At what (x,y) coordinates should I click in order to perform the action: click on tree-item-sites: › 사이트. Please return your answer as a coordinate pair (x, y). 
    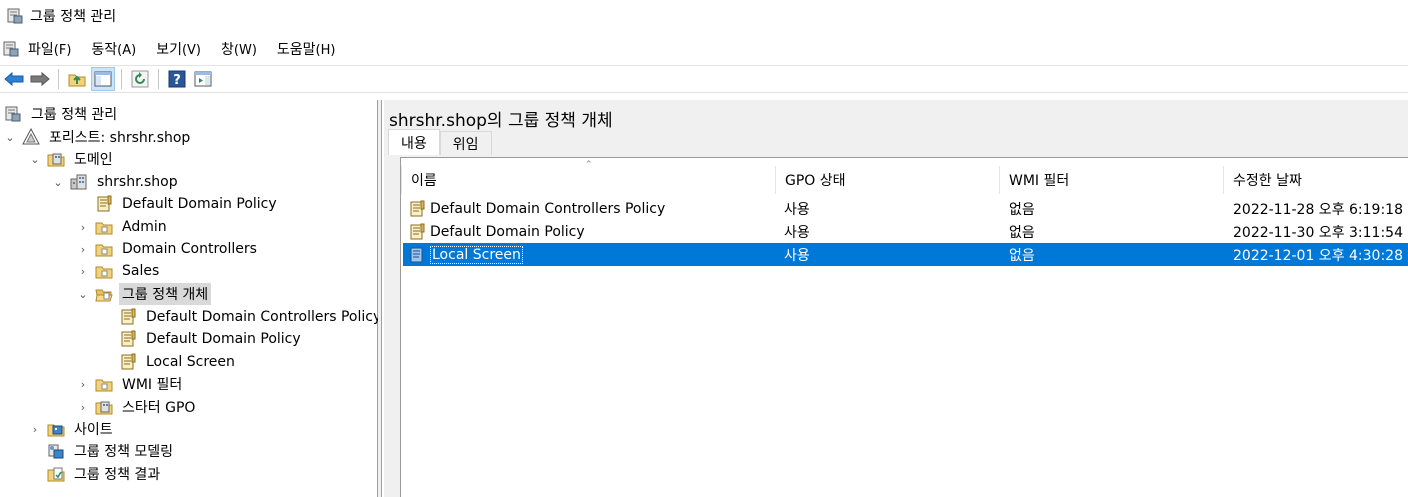
    Looking at the image, I should click on (72, 429).